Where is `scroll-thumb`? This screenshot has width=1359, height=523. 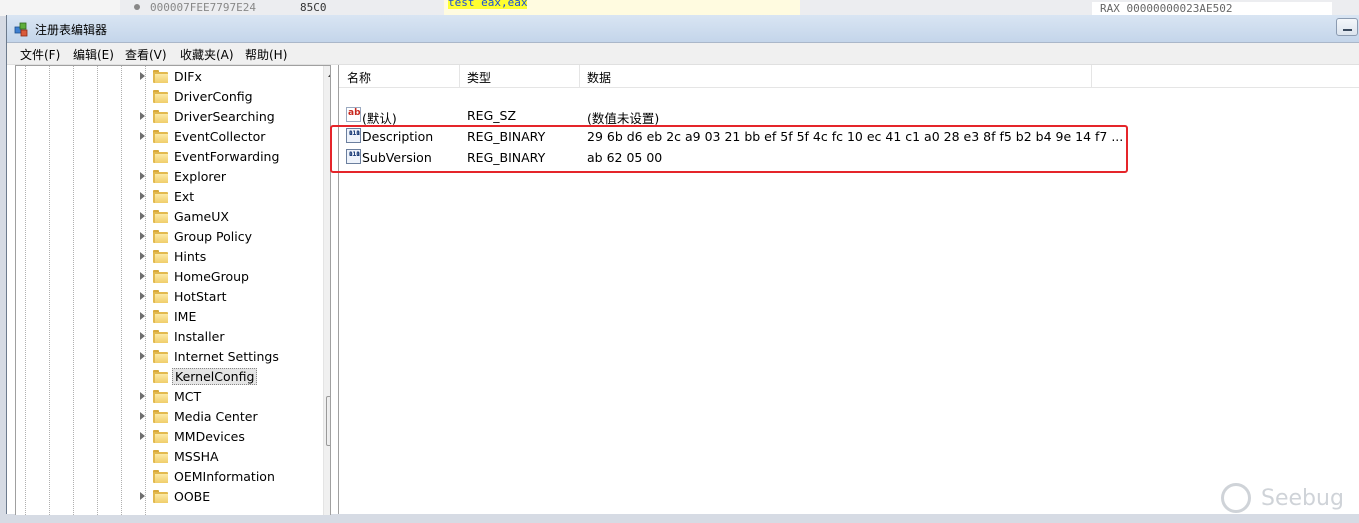 scroll-thumb is located at coordinates (328, 421).